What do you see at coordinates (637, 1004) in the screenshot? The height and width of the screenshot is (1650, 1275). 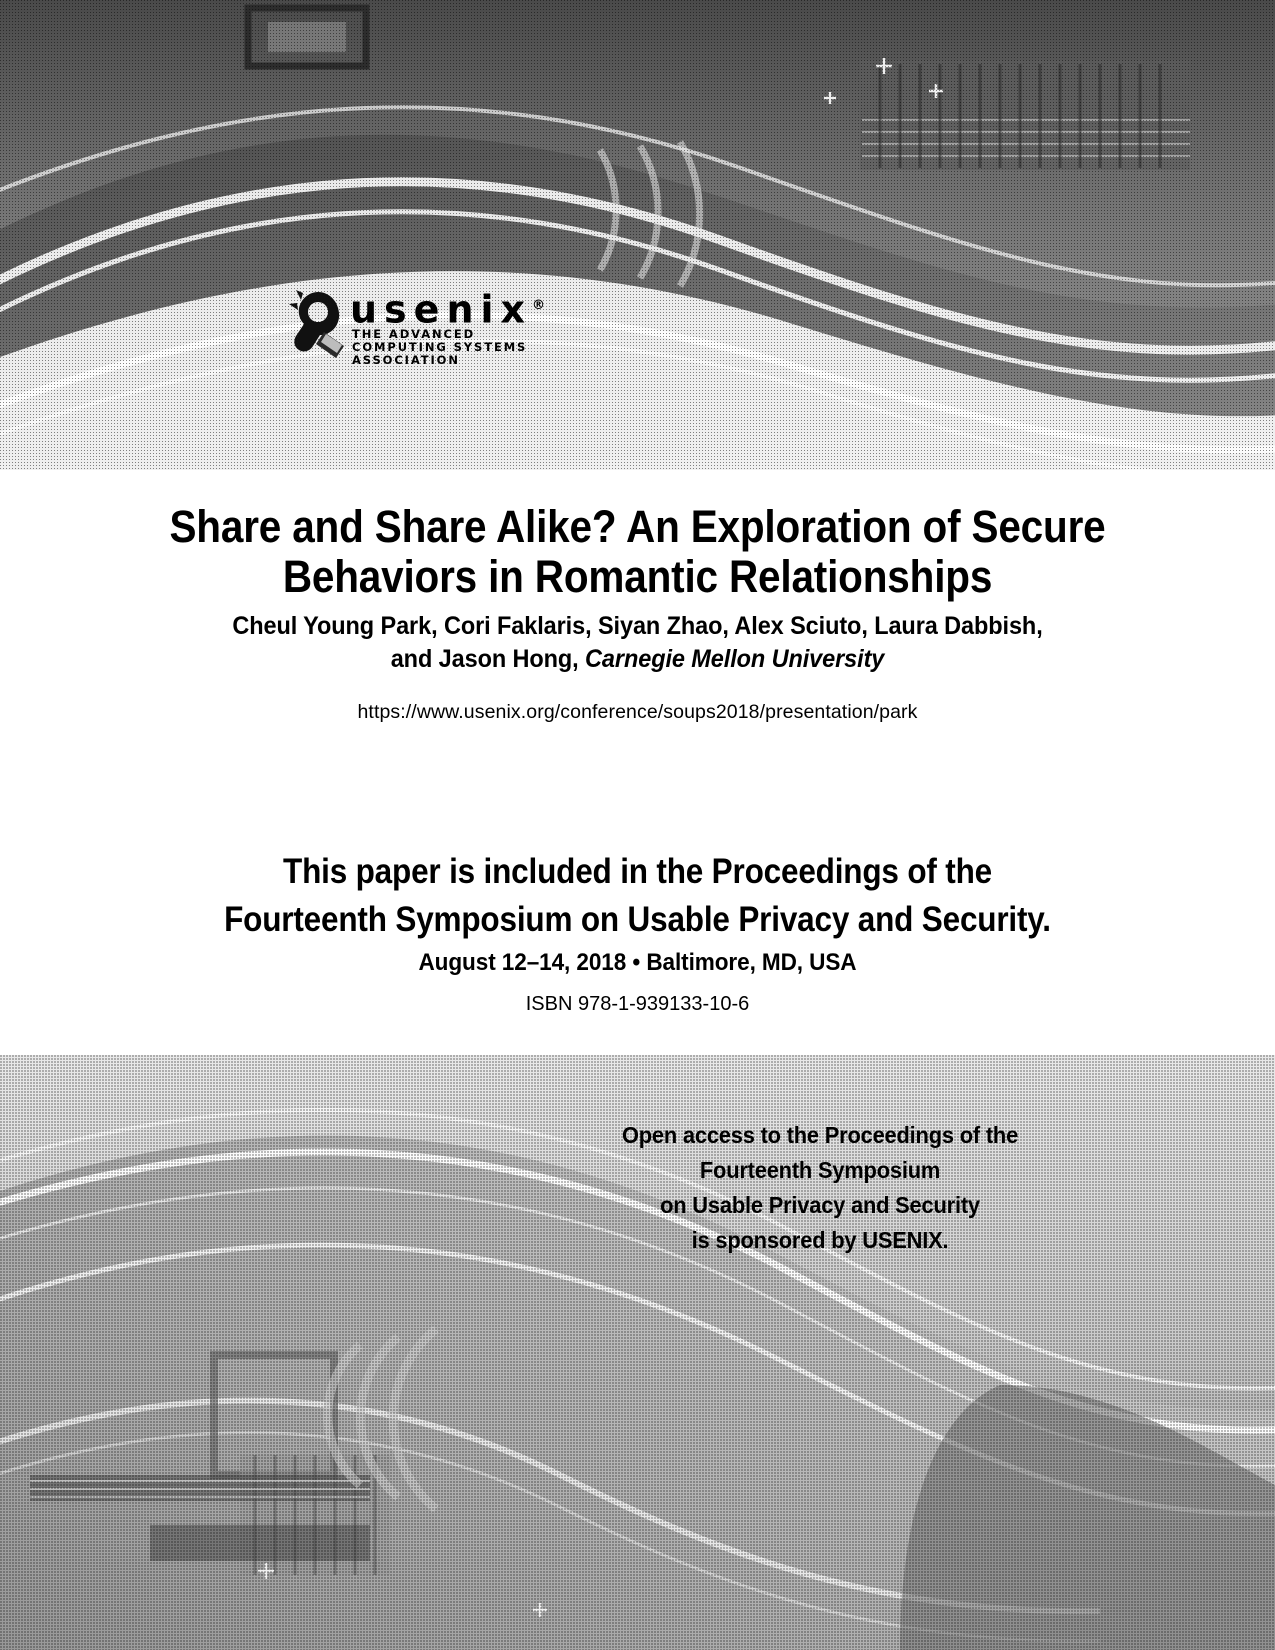 I see `isbn: ISBN 978-1-939133-10-6` at bounding box center [637, 1004].